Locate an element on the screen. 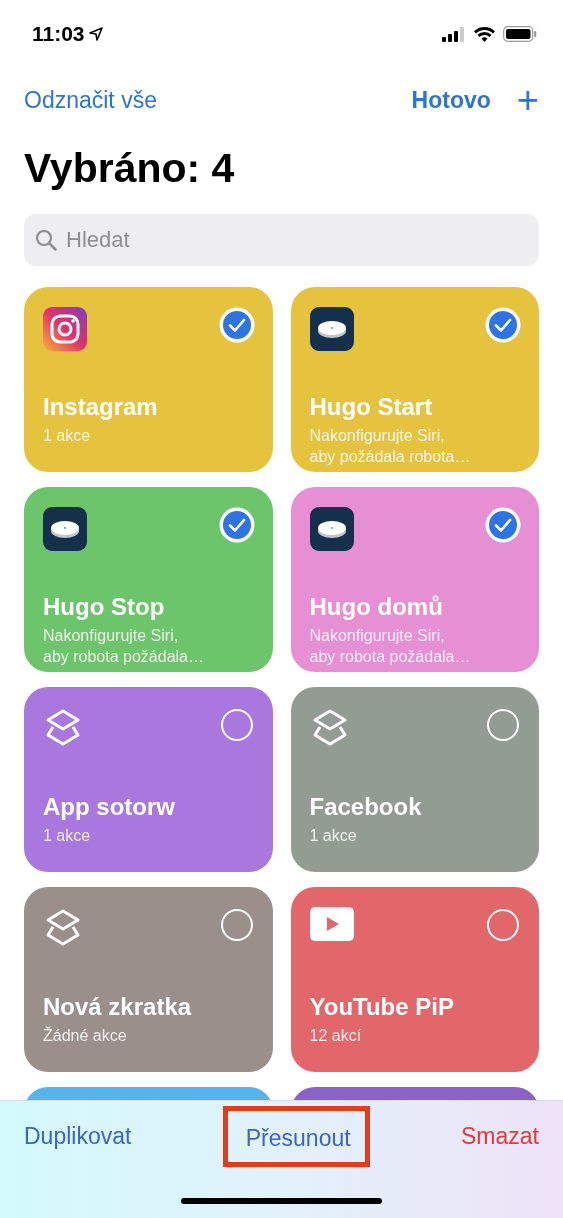 The height and width of the screenshot is (1218, 563). shortcut-card: Instagram 1 akce is located at coordinates (148, 379).